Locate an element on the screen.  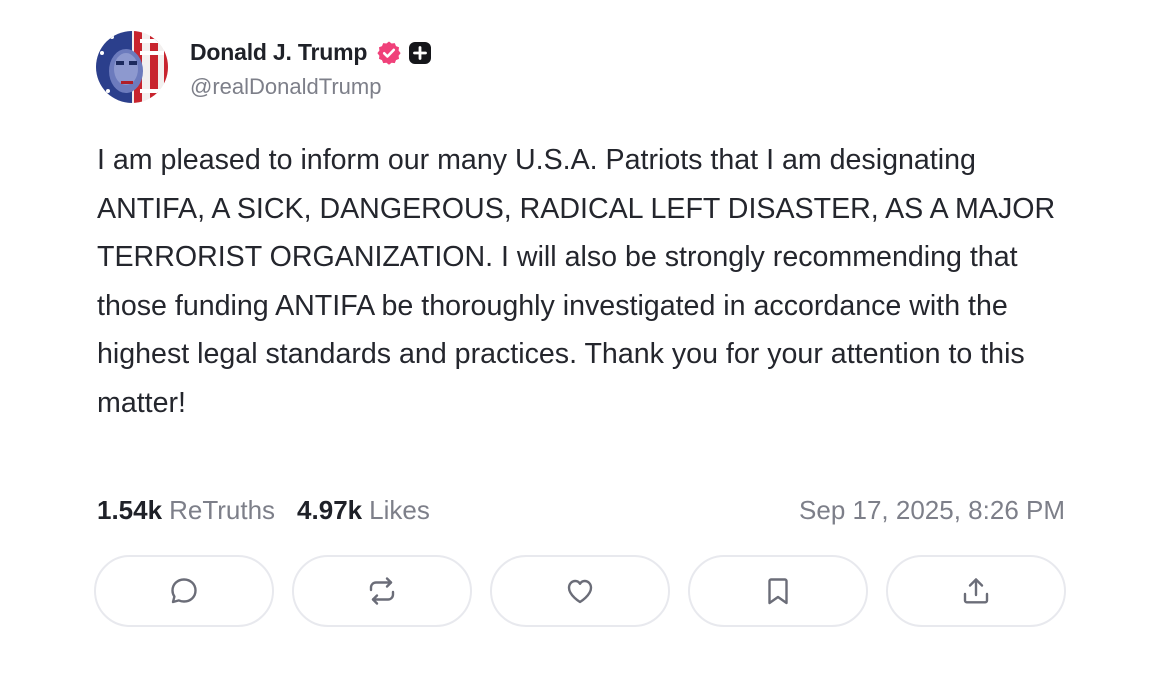
avatar-image is located at coordinates (132, 67).